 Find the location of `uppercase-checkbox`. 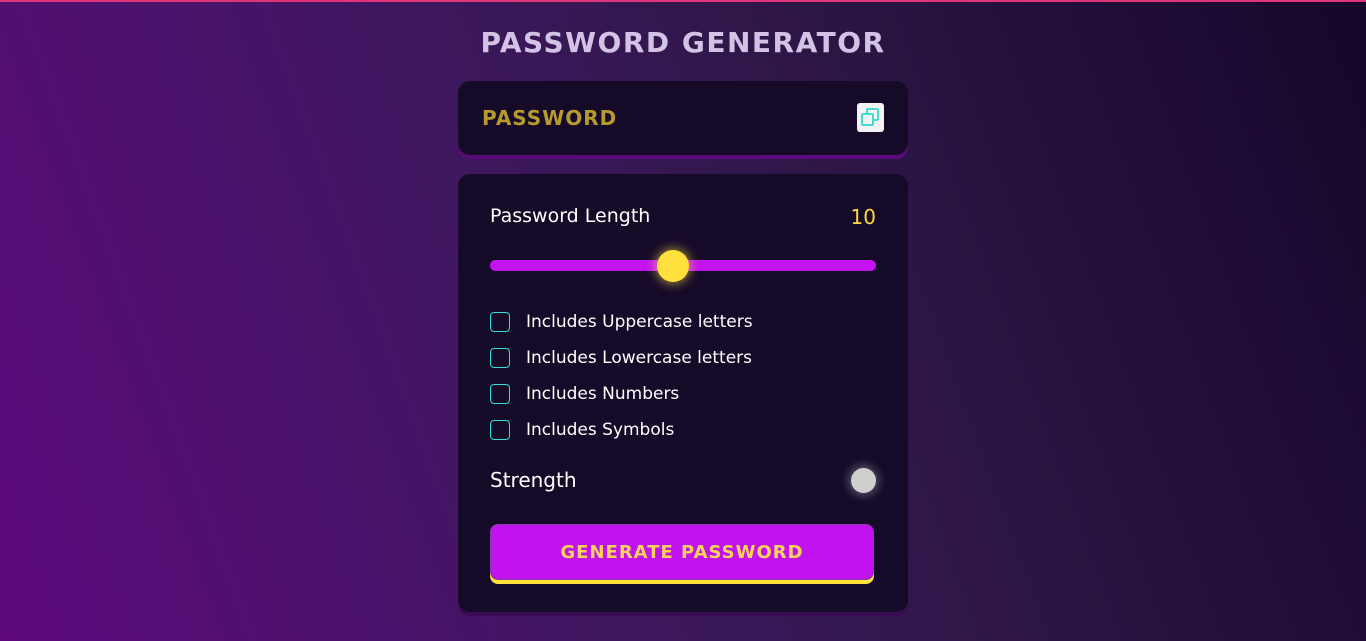

uppercase-checkbox is located at coordinates (500, 322).